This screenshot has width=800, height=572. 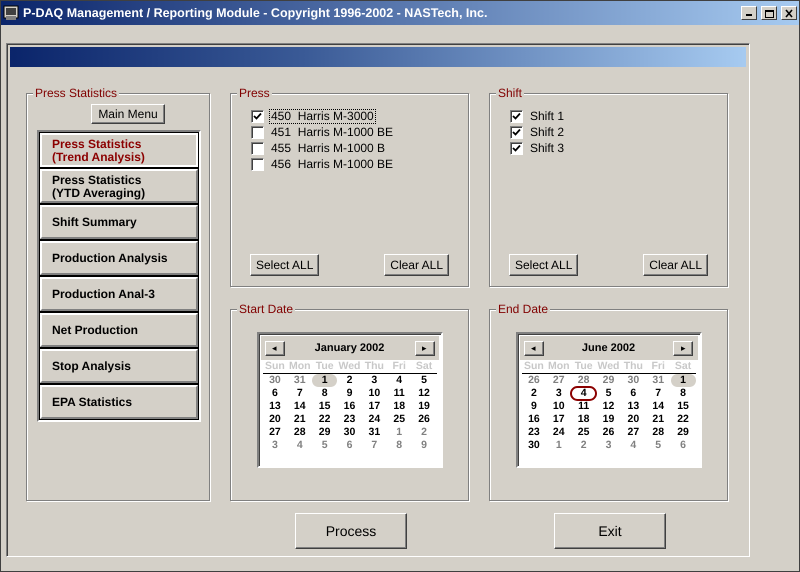 What do you see at coordinates (119, 150) in the screenshot?
I see `menu-item: Press Statistics (Trend Analysis)` at bounding box center [119, 150].